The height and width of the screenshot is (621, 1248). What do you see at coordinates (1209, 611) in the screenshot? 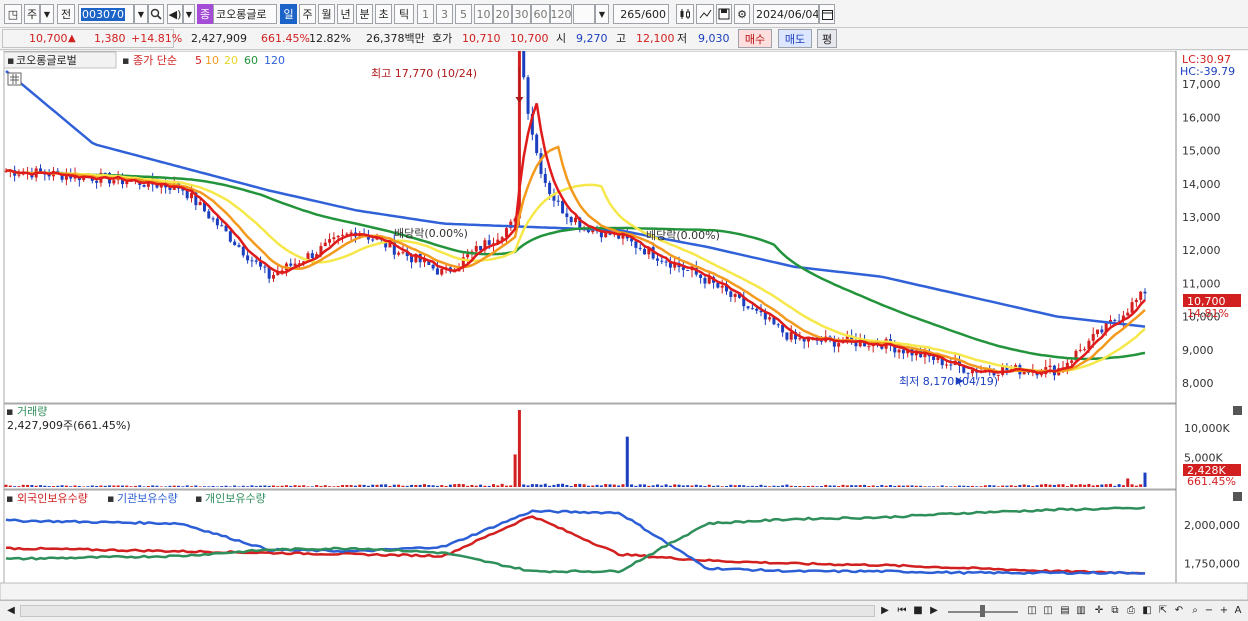
I see `zoom-out-icon: −` at bounding box center [1209, 611].